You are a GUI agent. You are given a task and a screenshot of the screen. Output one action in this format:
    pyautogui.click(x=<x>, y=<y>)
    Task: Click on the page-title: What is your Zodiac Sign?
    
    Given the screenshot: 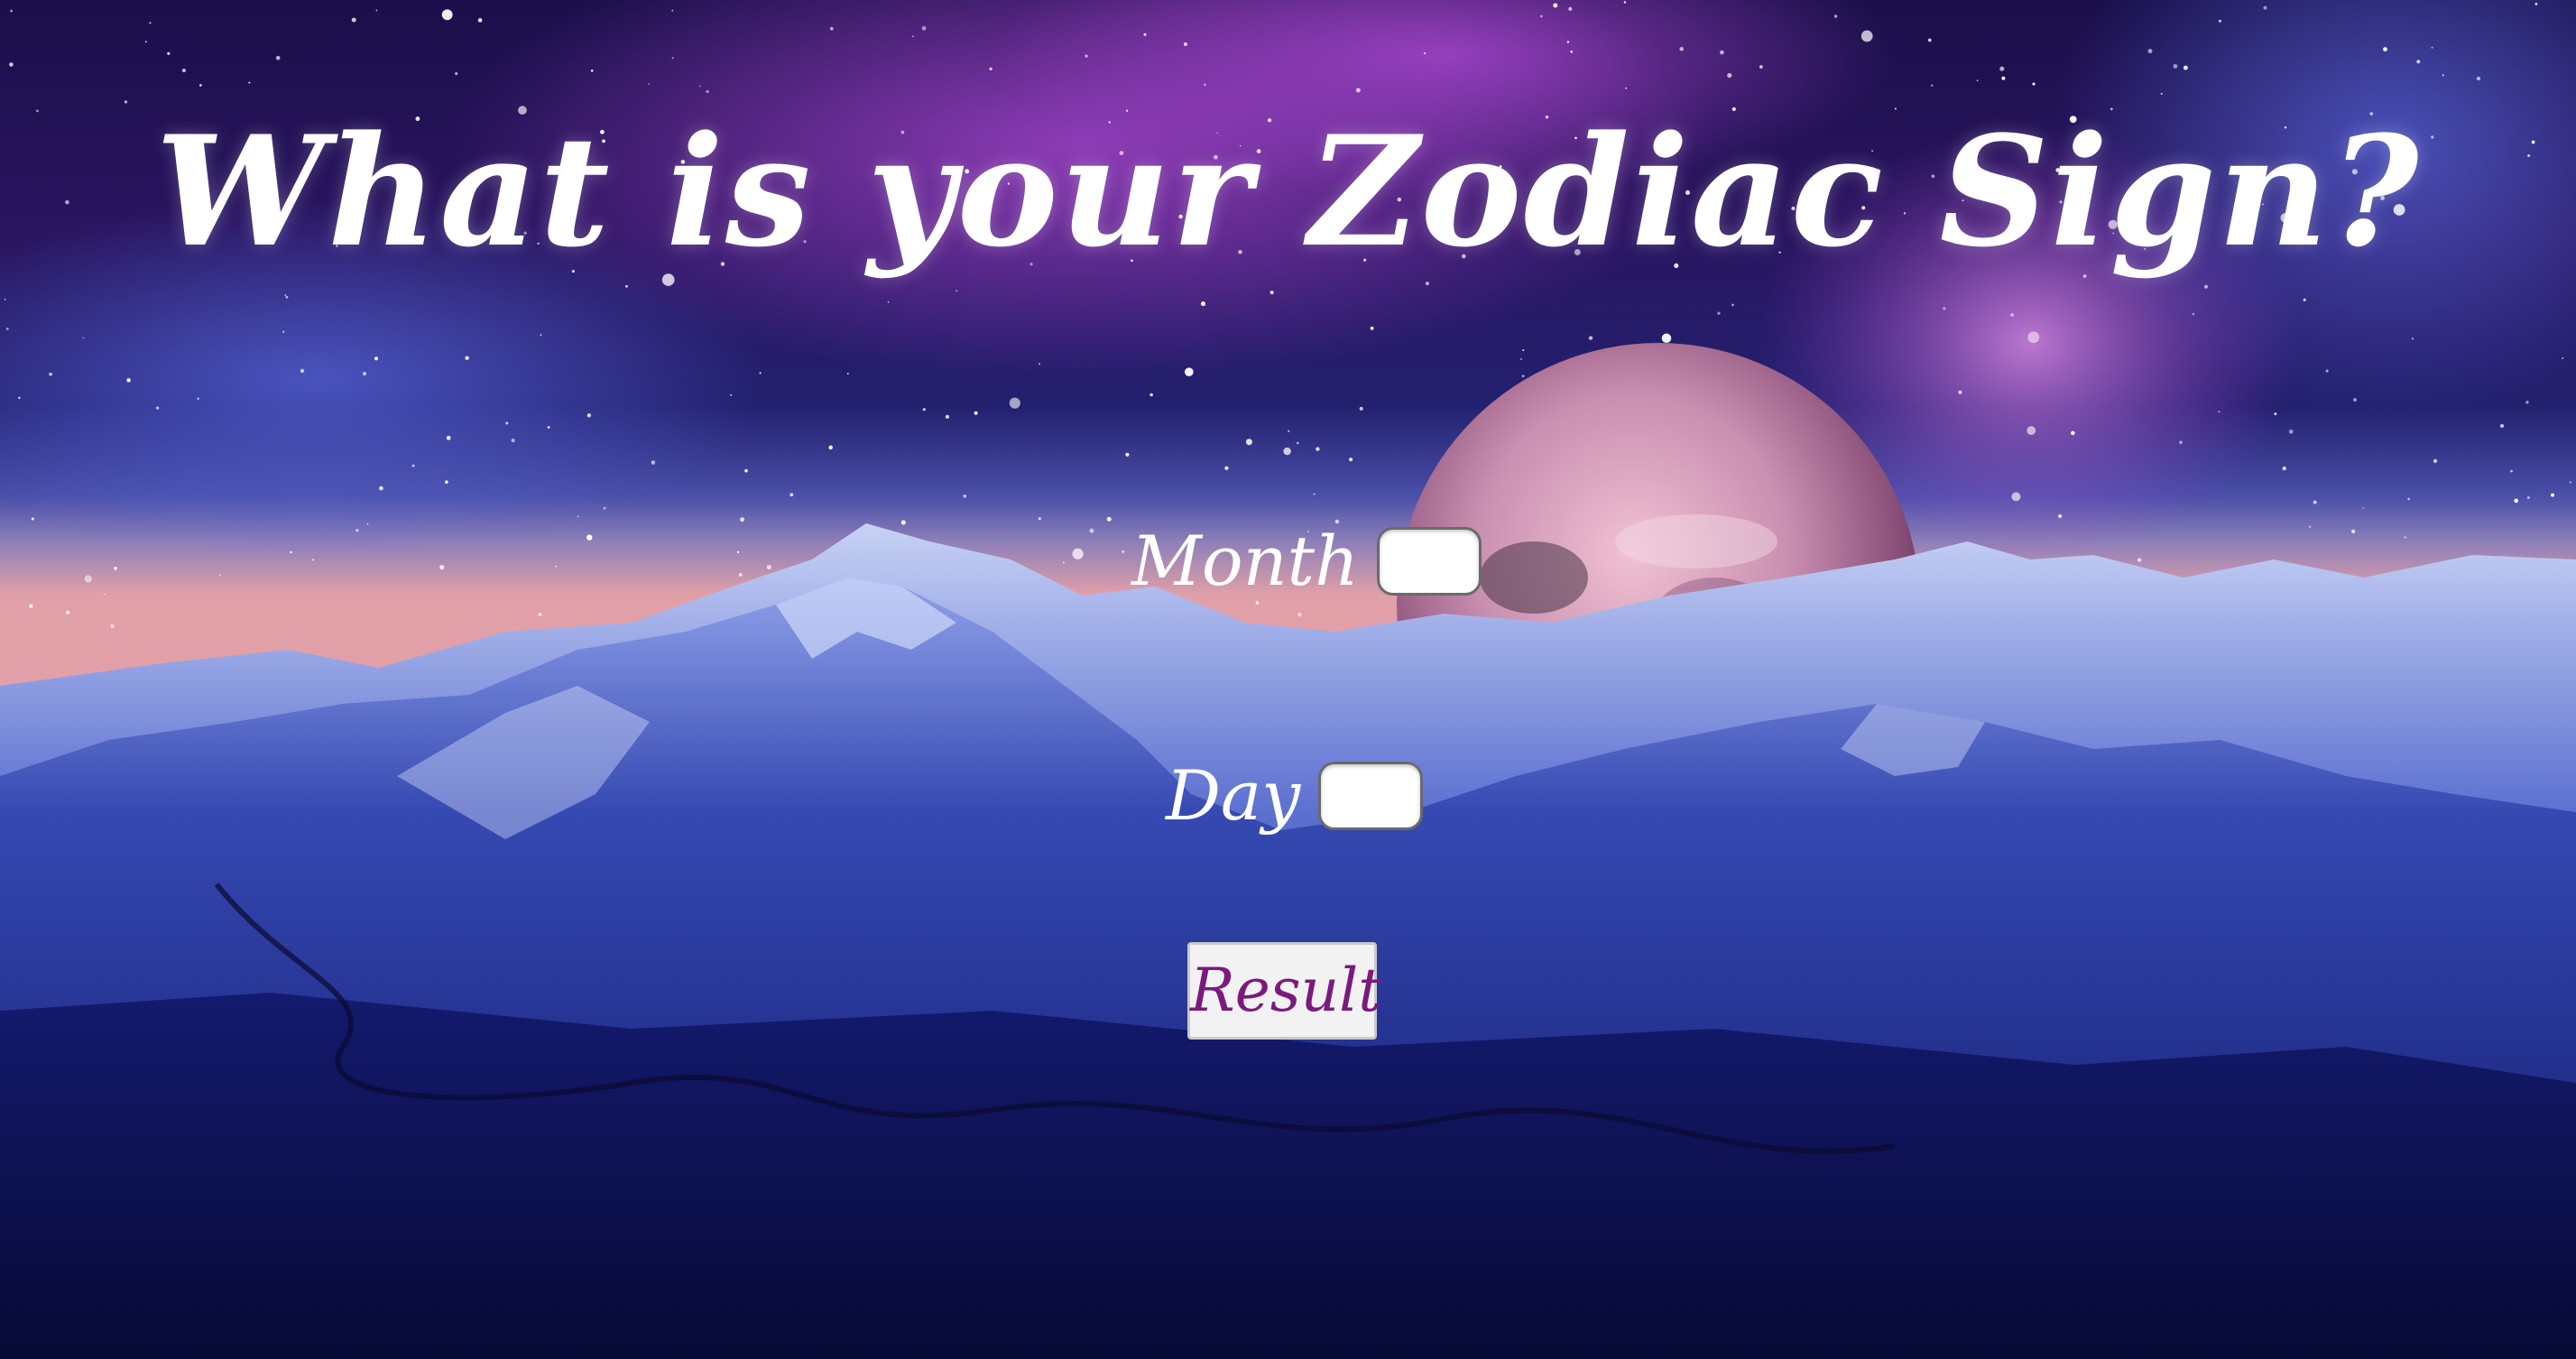 What is the action you would take?
    pyautogui.click(x=1288, y=191)
    